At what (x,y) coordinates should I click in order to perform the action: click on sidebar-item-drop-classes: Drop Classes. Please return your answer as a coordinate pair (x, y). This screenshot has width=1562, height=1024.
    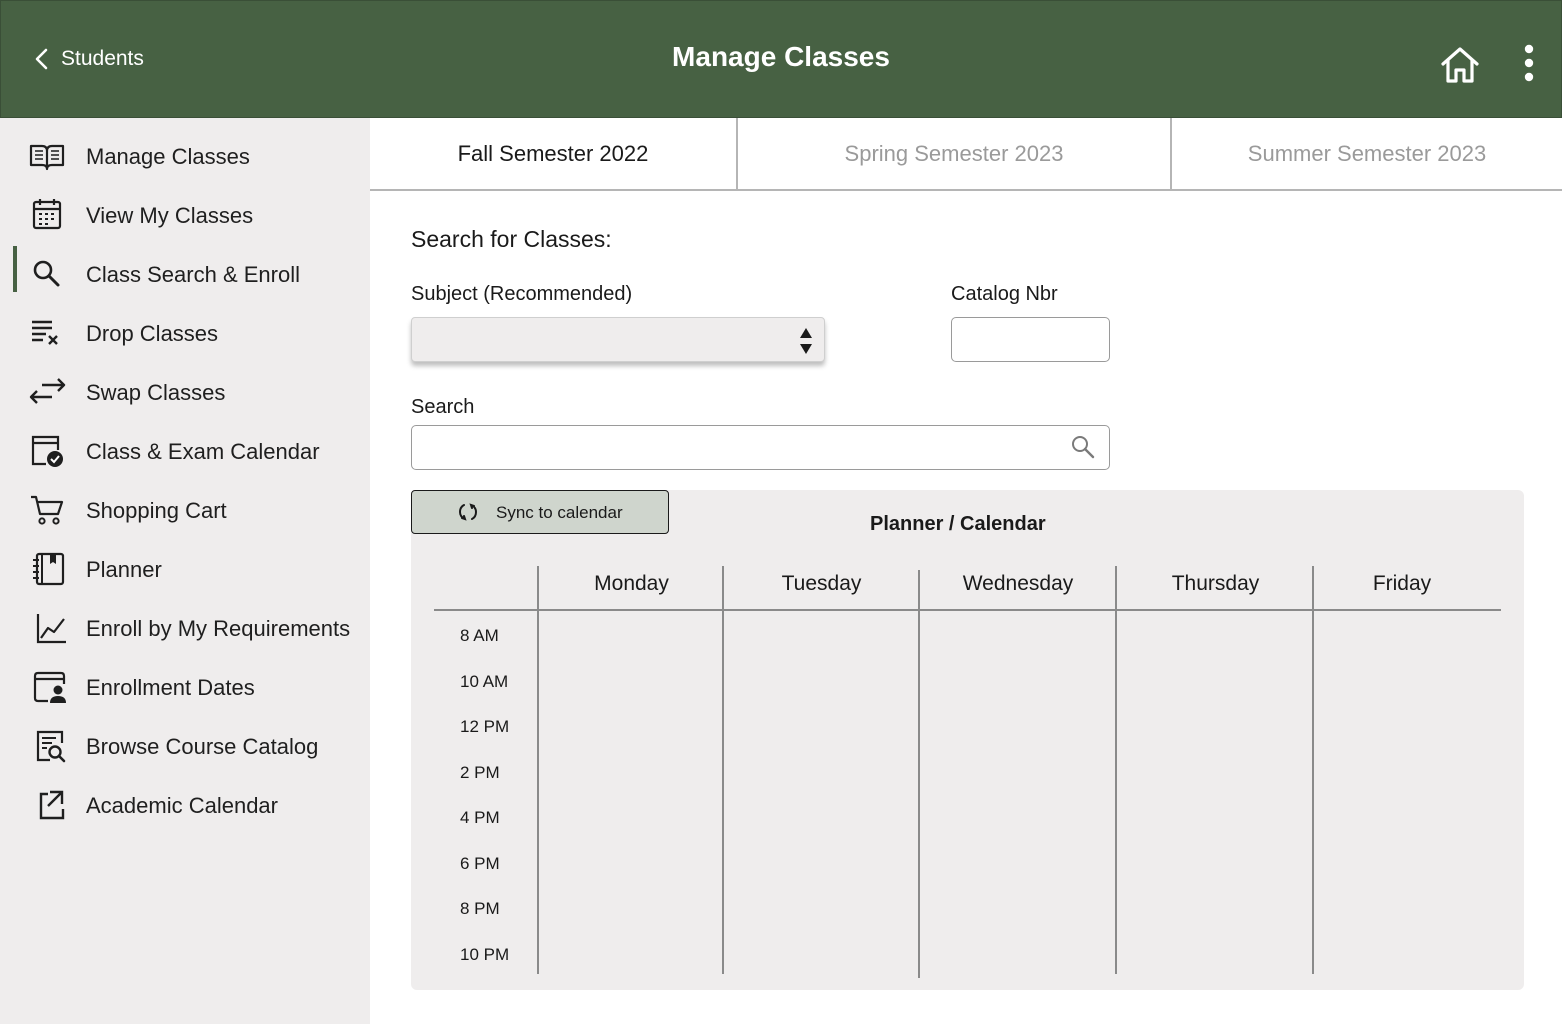
    Looking at the image, I should click on (185, 333).